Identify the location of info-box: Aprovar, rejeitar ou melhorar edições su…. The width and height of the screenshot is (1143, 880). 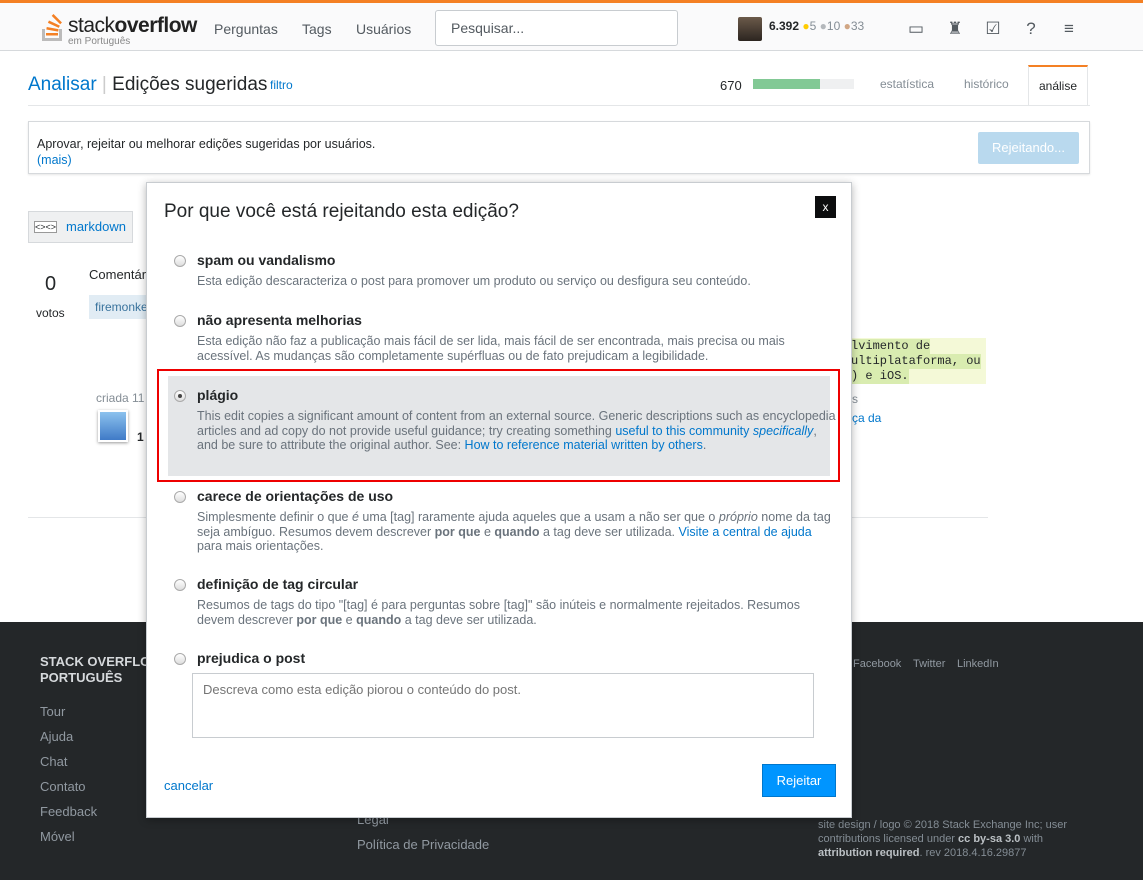
(559, 147).